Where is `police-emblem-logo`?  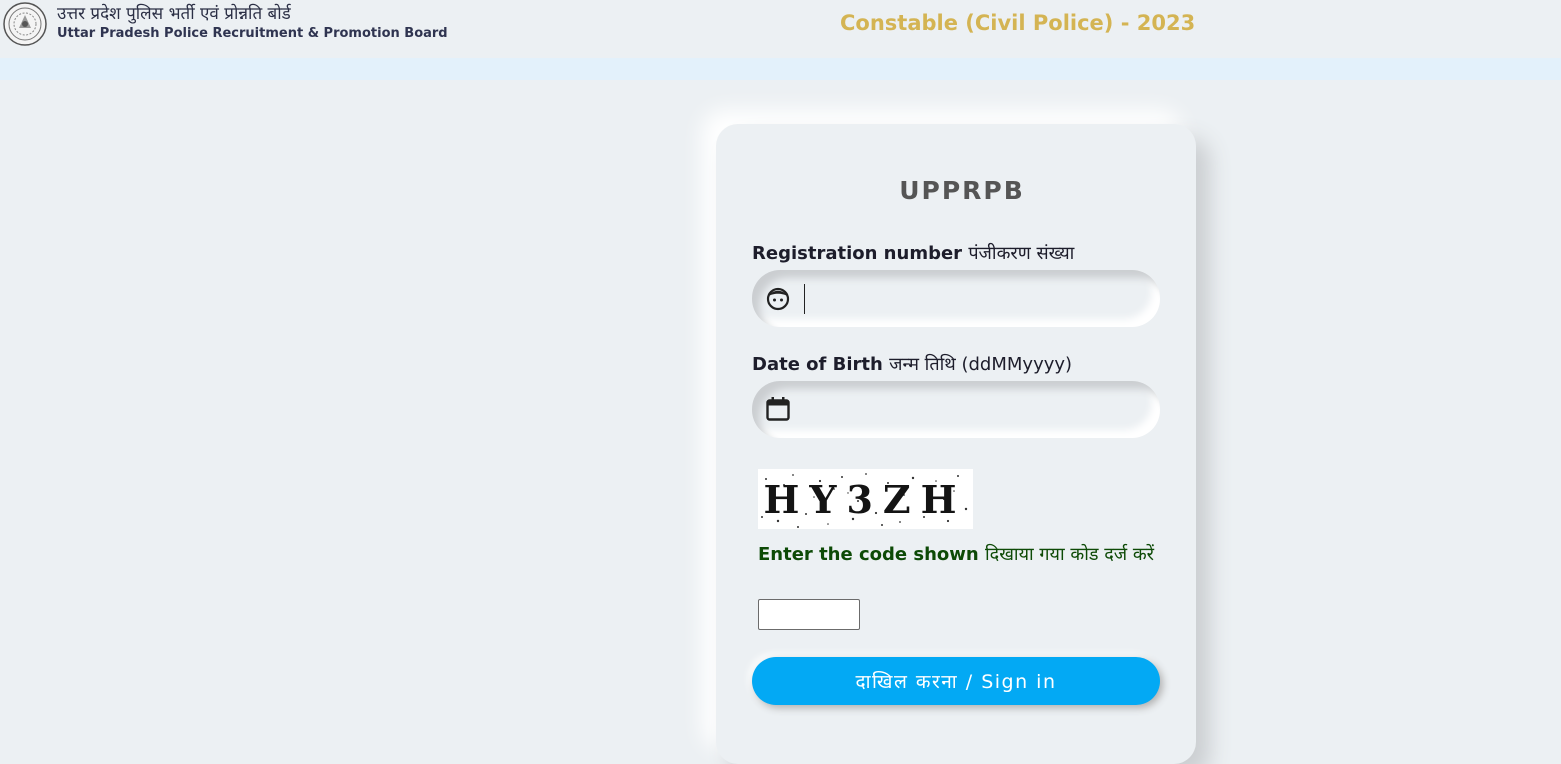 police-emblem-logo is located at coordinates (25, 24).